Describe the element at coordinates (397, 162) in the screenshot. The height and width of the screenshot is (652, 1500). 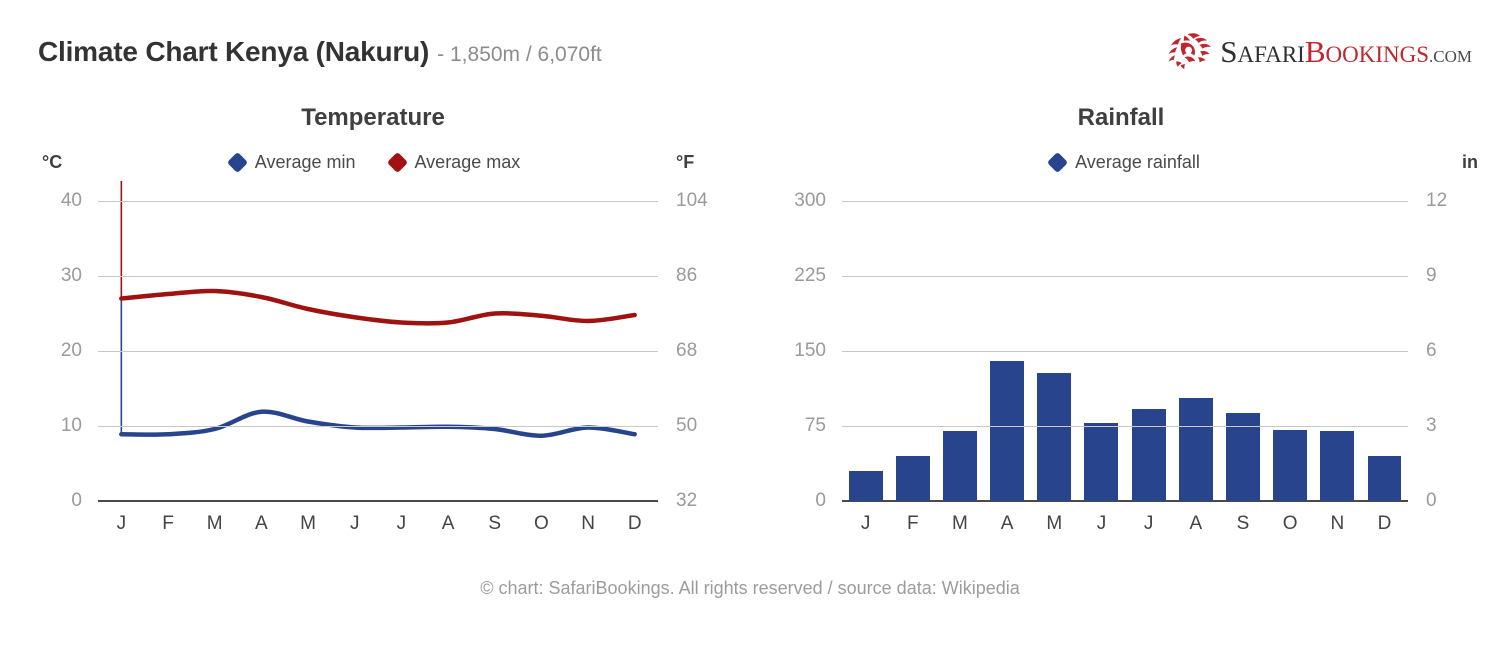
I see `legend-marker-average-max` at that location.